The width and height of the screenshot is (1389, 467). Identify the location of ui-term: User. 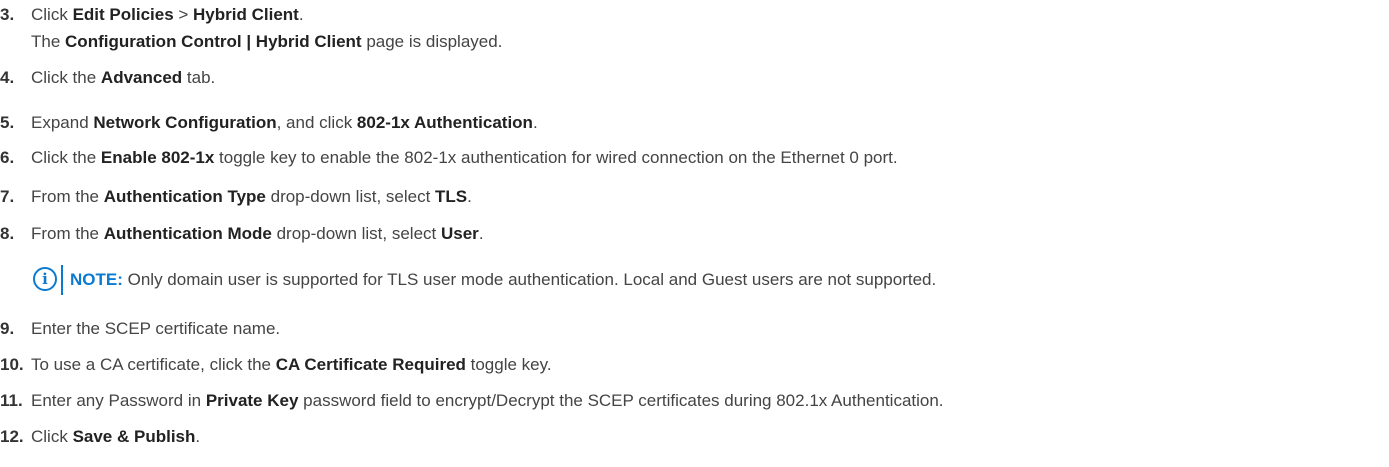
(460, 233).